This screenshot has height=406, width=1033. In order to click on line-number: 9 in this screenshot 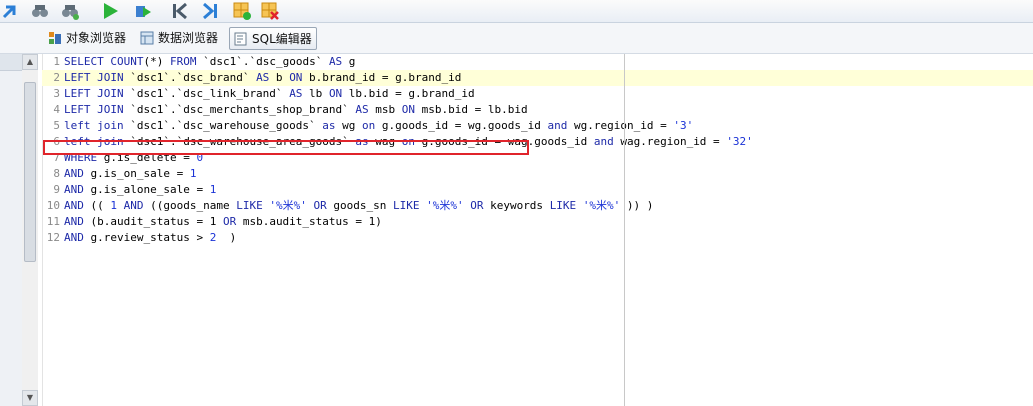, I will do `click(56, 189)`.